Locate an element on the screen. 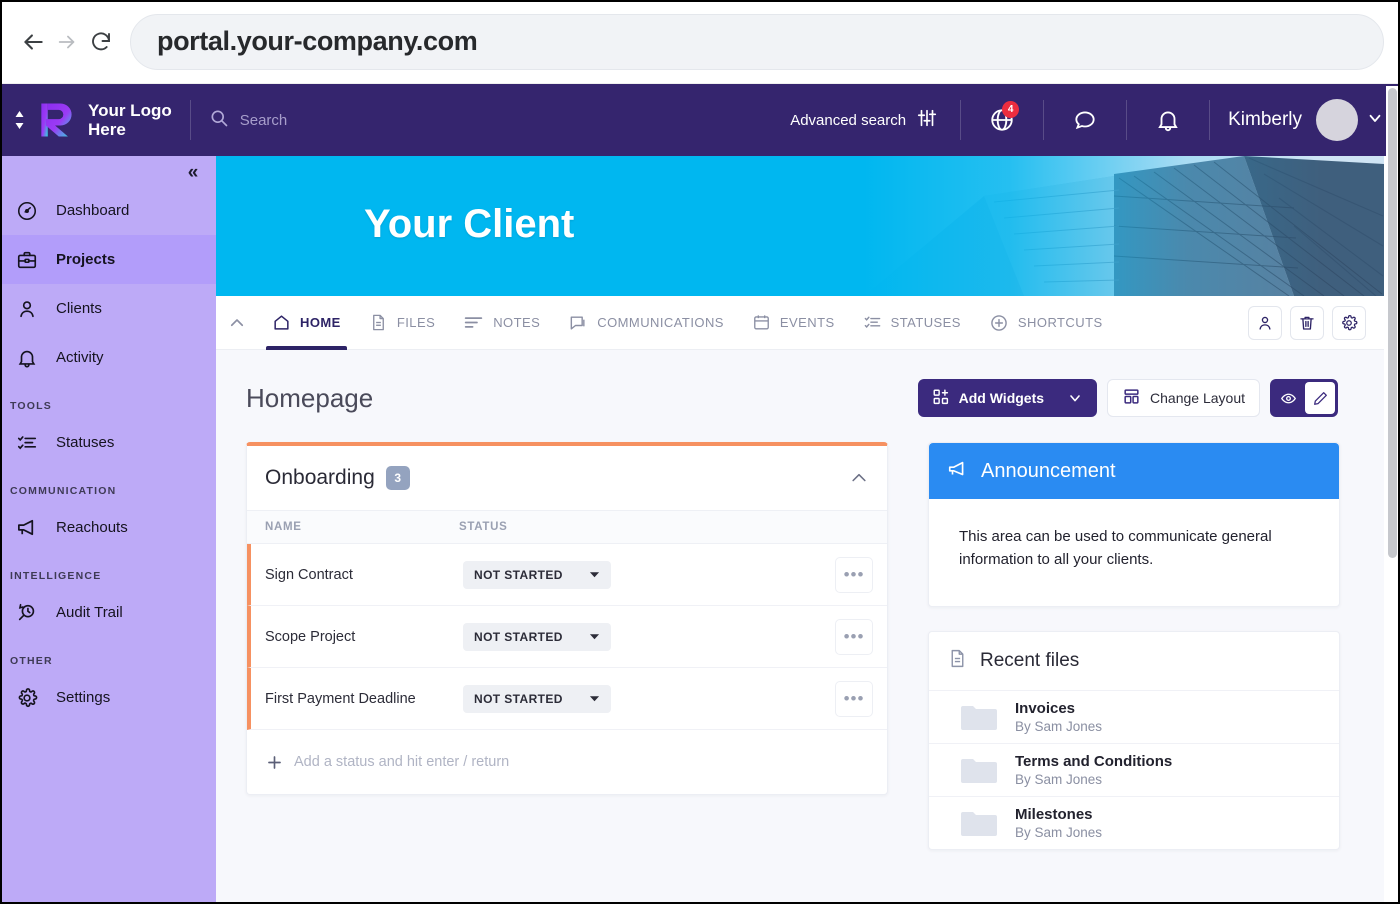 The image size is (1400, 904). page-actions: Add Widgets Change Layout is located at coordinates (1127, 398).